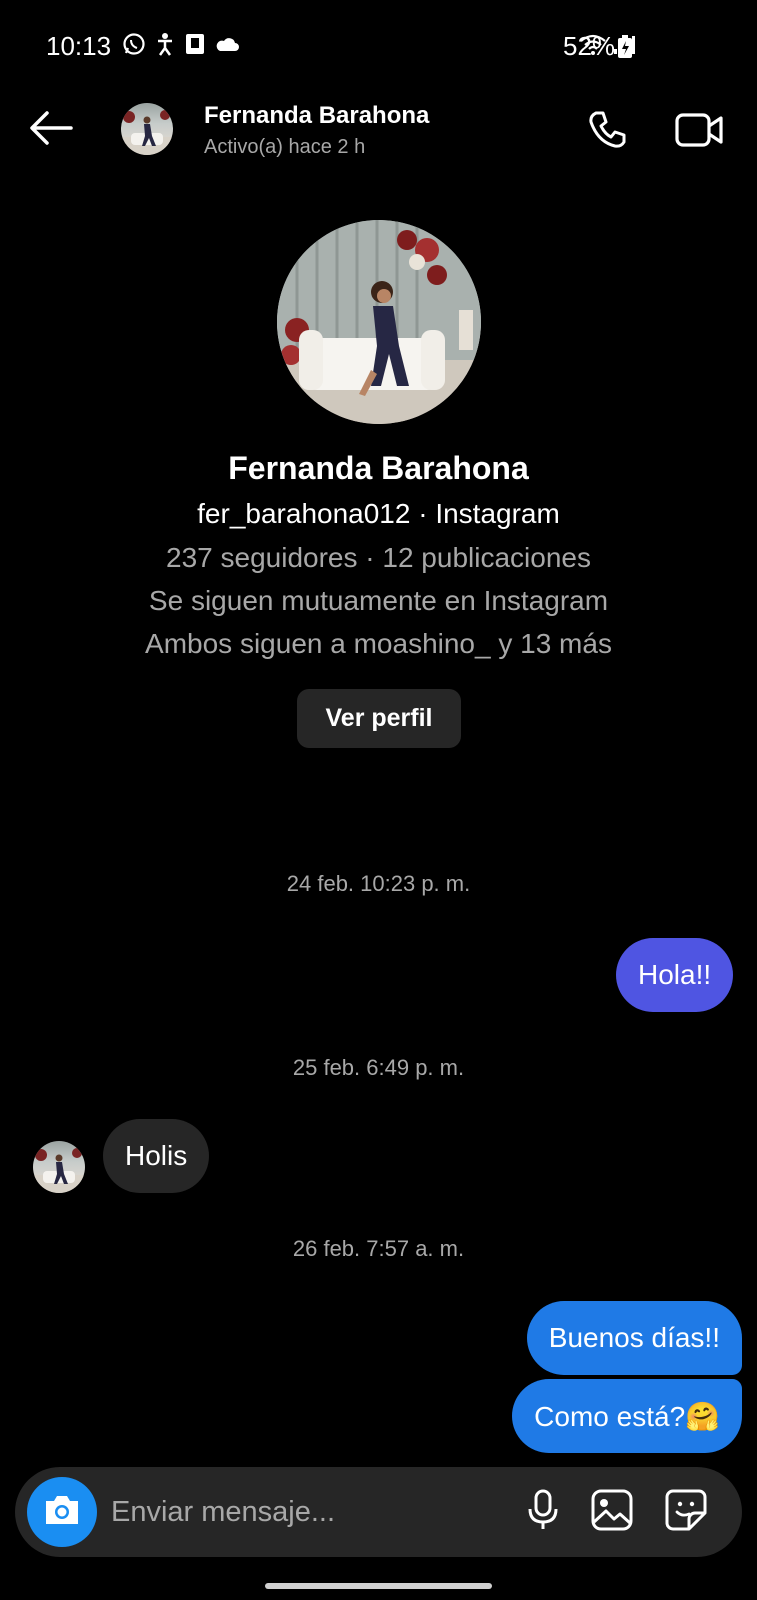 This screenshot has height=1600, width=757. I want to click on active-status: Activo(a) hace 2 h, so click(285, 147).